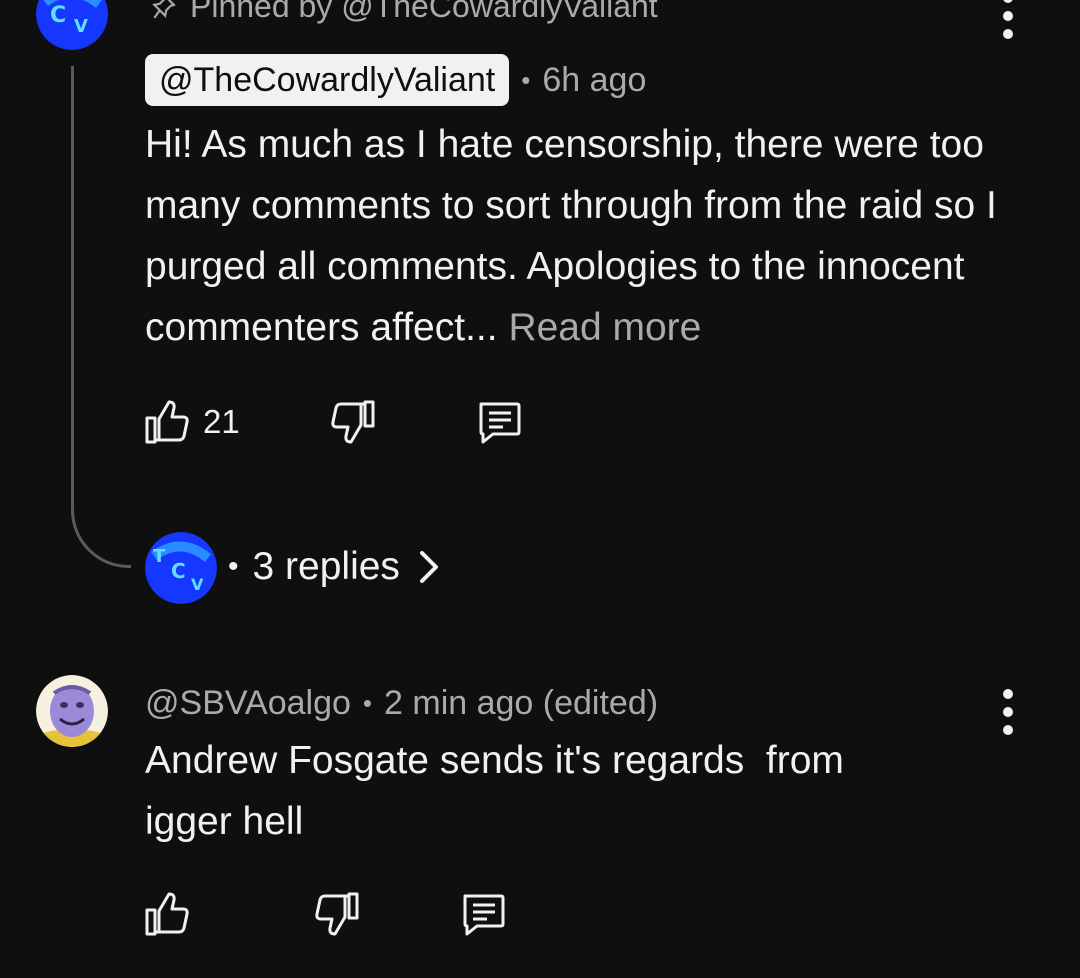 The height and width of the screenshot is (978, 1080). What do you see at coordinates (72, 711) in the screenshot?
I see `avatar` at bounding box center [72, 711].